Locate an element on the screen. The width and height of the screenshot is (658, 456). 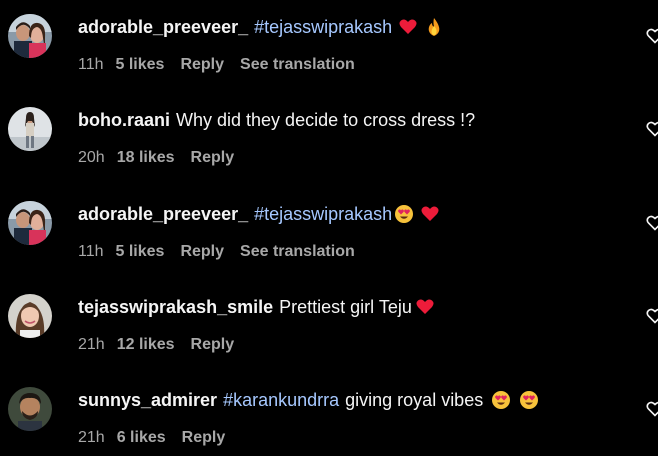
comment-username: boho.raani is located at coordinates (124, 120).